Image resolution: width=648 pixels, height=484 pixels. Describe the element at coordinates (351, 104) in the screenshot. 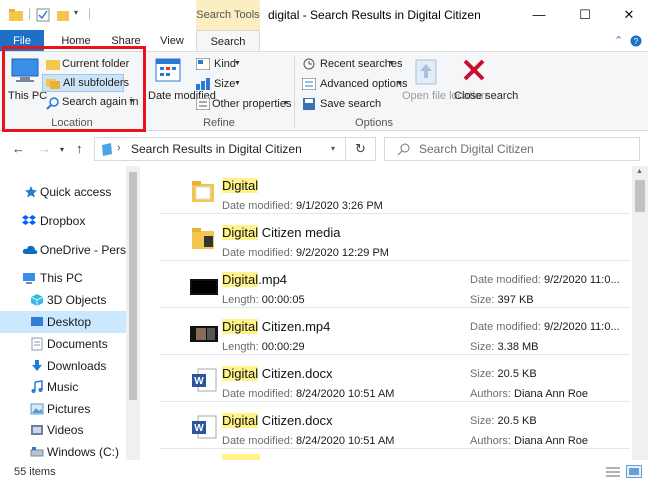

I see `save-search-label: Save search` at that location.